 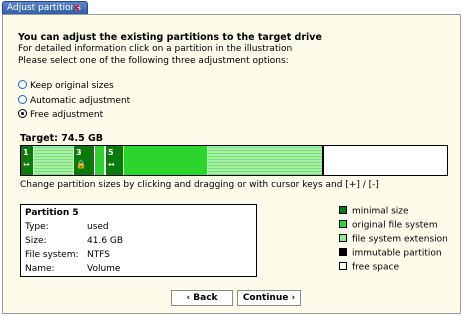 What do you see at coordinates (98, 255) in the screenshot?
I see `info-value: NTFS` at bounding box center [98, 255].